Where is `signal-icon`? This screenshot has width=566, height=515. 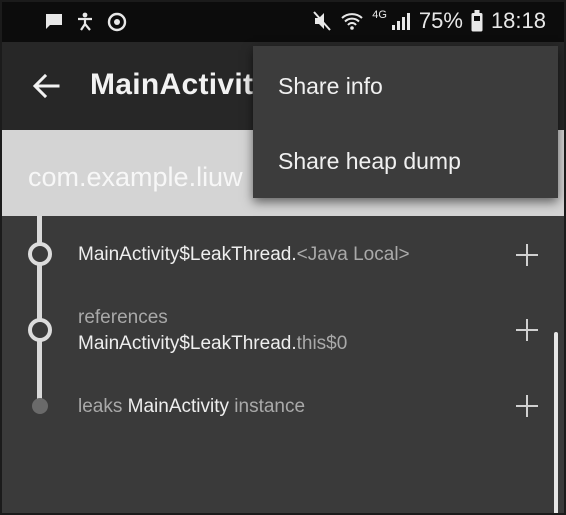
signal-icon is located at coordinates (401, 21).